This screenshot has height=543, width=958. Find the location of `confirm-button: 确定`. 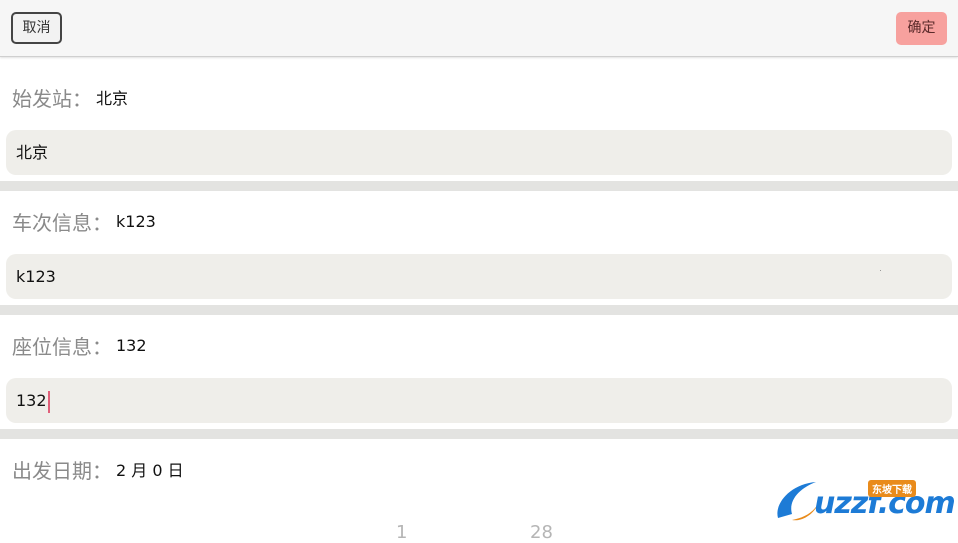

confirm-button: 确定 is located at coordinates (921, 28).